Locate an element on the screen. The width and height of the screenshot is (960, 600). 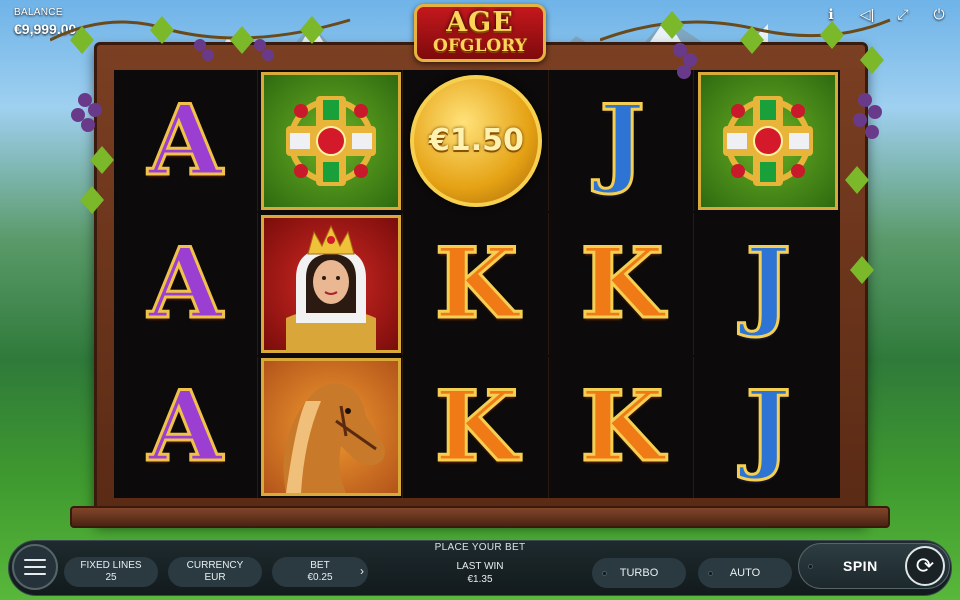
logo-line-2: OFGLORY is located at coordinates (480, 46).